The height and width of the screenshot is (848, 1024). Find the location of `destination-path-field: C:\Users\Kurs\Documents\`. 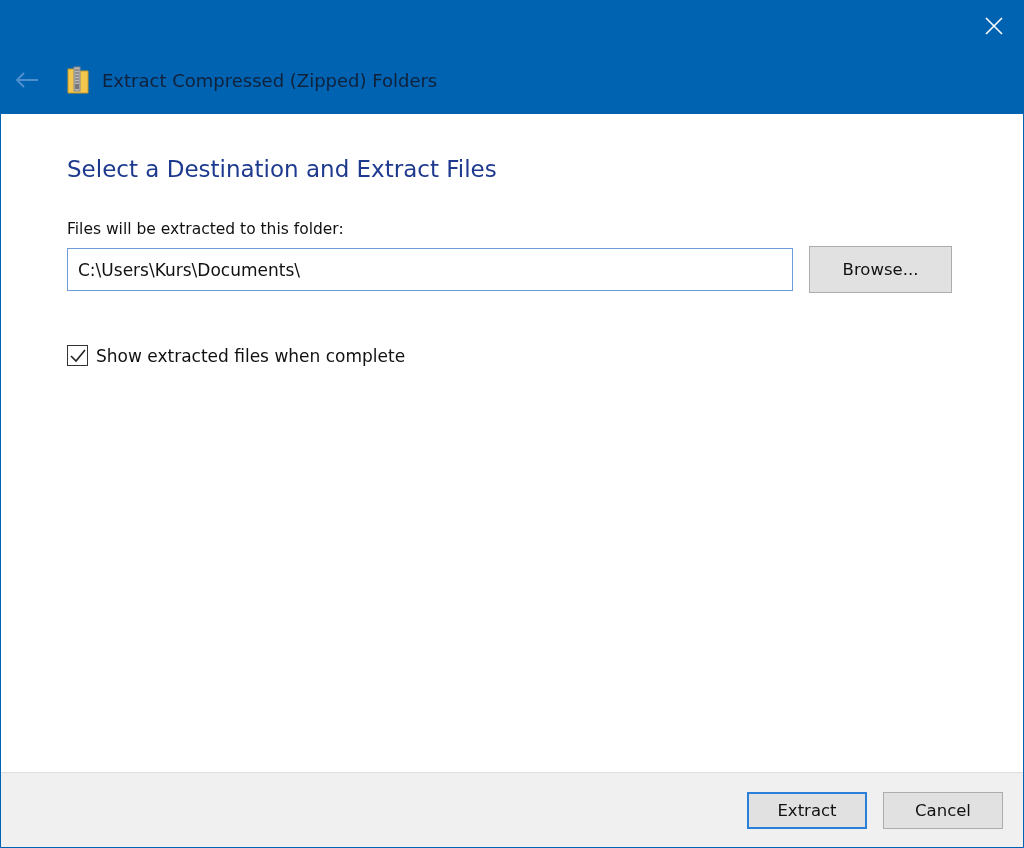

destination-path-field: C:\Users\Kurs\Documents\ is located at coordinates (430, 269).